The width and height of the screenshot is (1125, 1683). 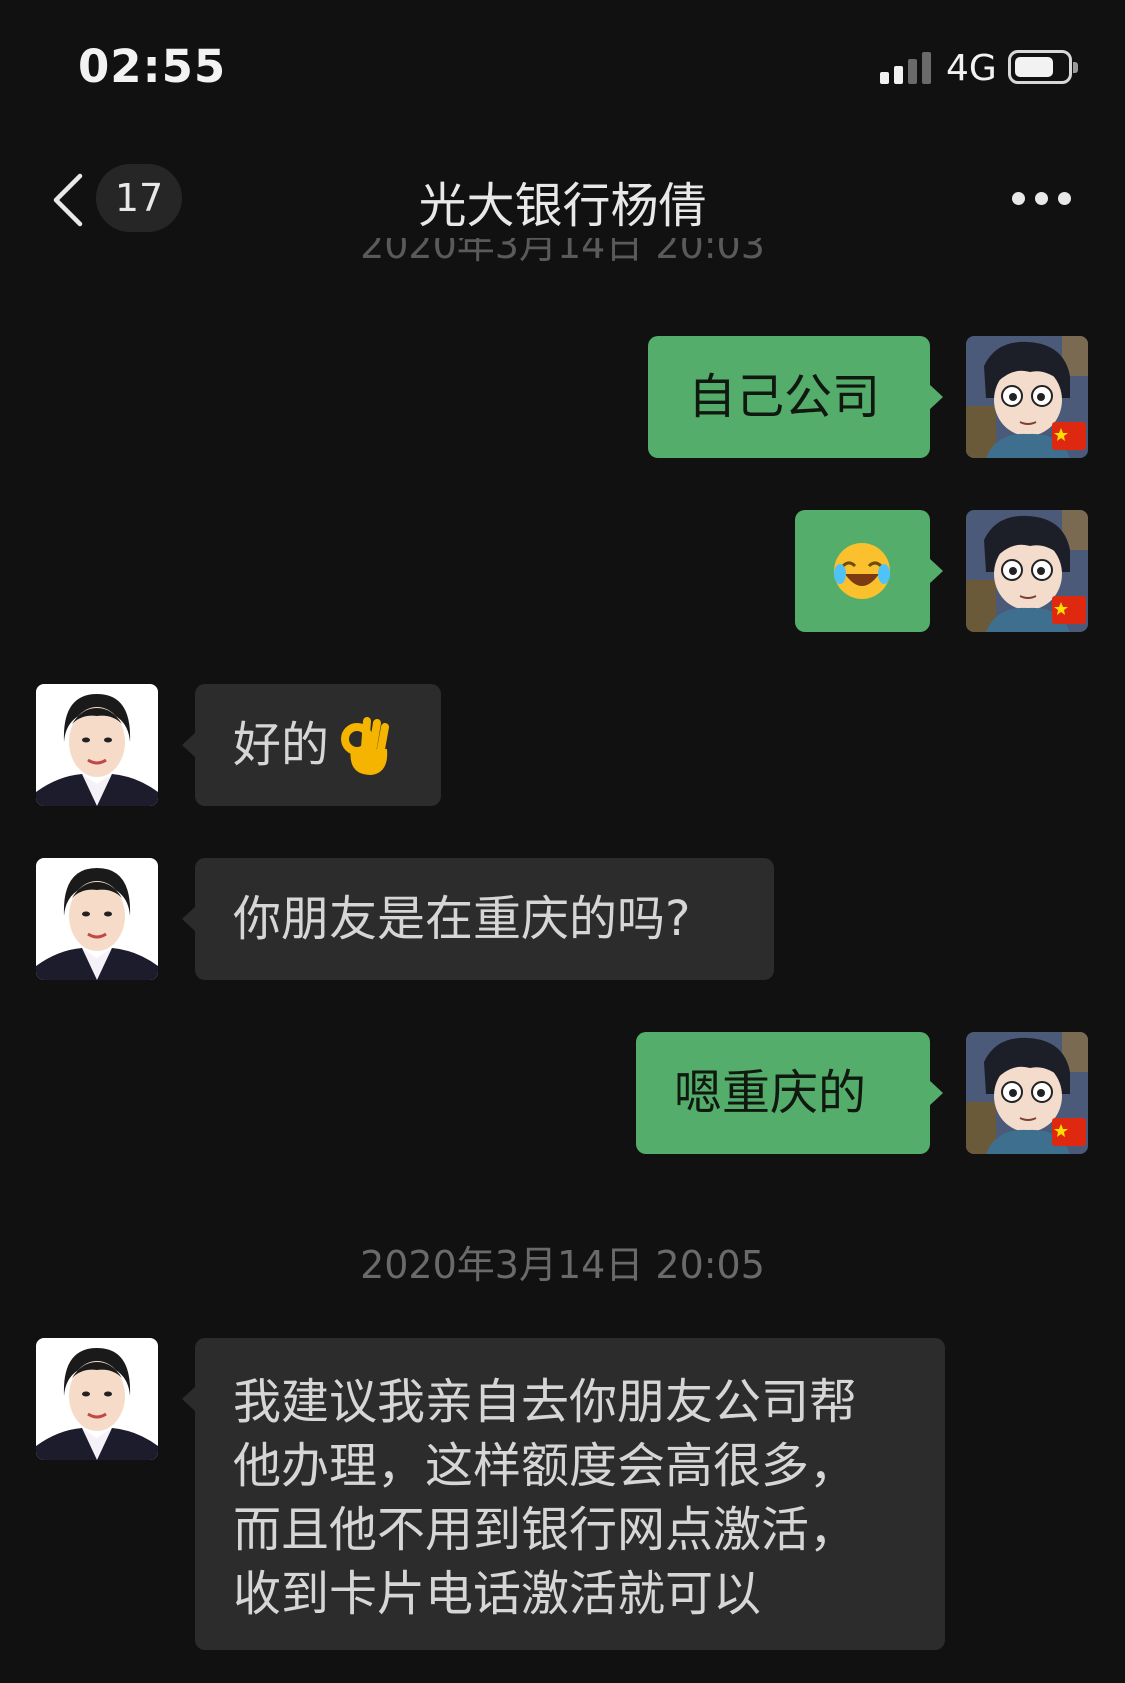 I want to click on battery-icon, so click(x=1043, y=67).